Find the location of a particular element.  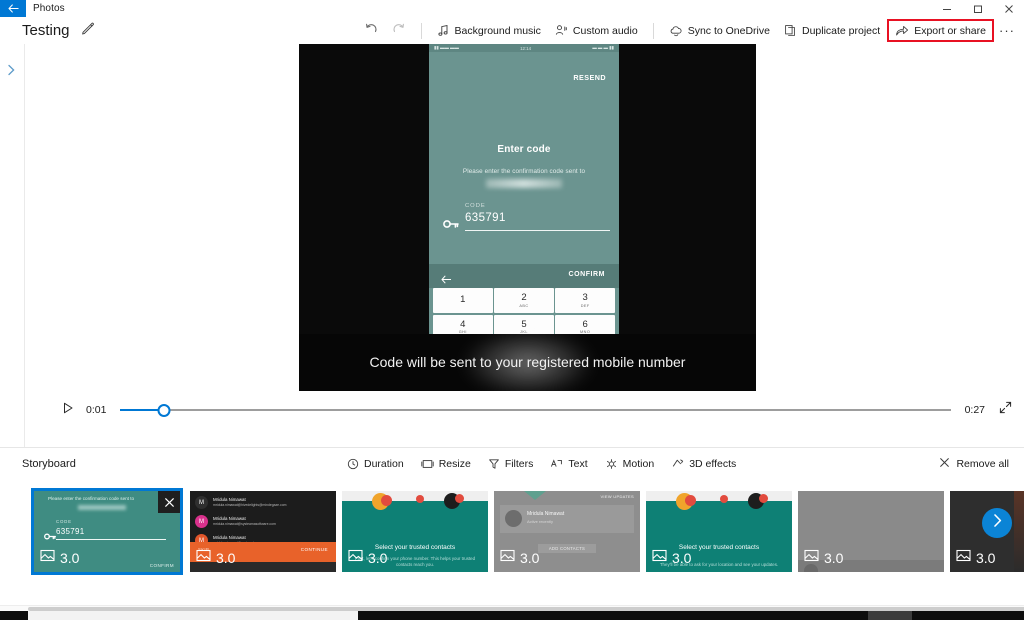

status-clock: 12:14 is located at coordinates (526, 48).